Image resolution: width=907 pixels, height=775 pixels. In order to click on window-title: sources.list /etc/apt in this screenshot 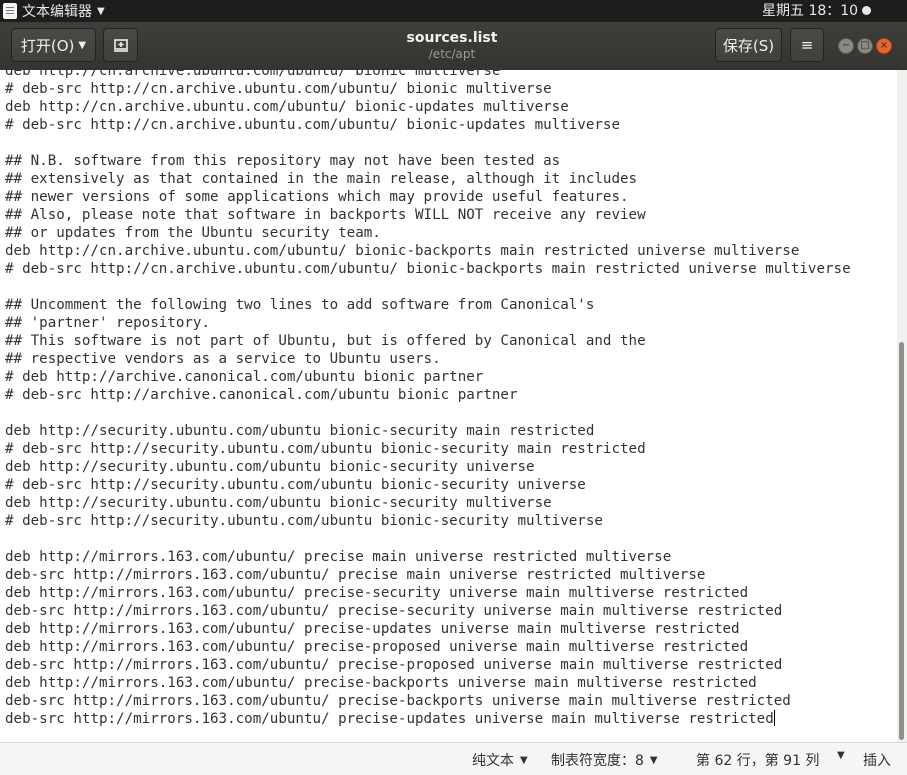, I will do `click(452, 46)`.